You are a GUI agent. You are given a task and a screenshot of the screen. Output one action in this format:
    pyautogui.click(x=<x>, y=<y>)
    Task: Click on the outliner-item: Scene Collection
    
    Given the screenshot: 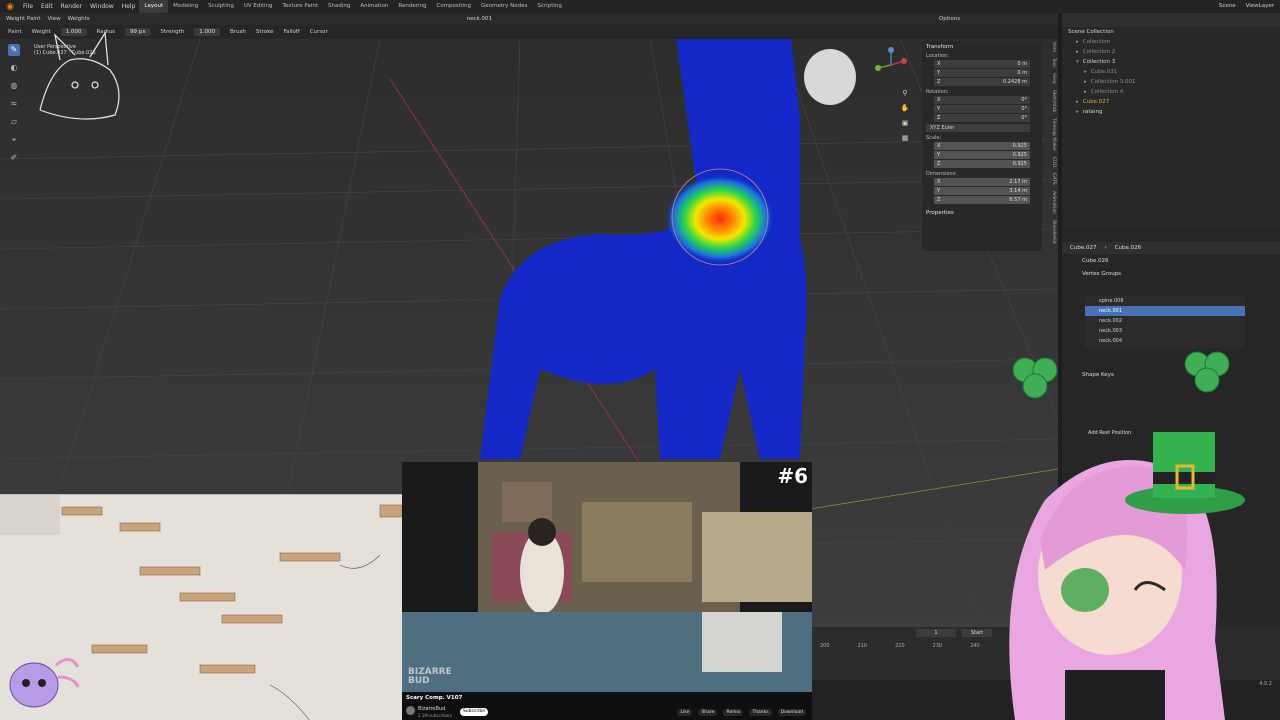 What is the action you would take?
    pyautogui.click(x=1171, y=32)
    